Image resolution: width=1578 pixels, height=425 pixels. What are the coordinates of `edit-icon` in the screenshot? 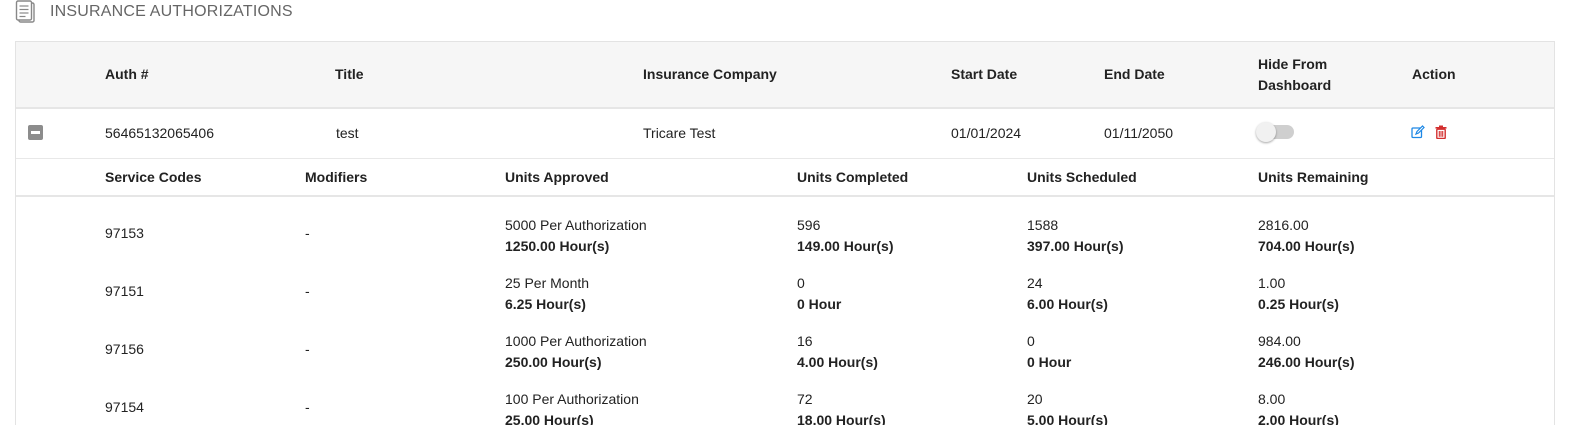 It's located at (1418, 132).